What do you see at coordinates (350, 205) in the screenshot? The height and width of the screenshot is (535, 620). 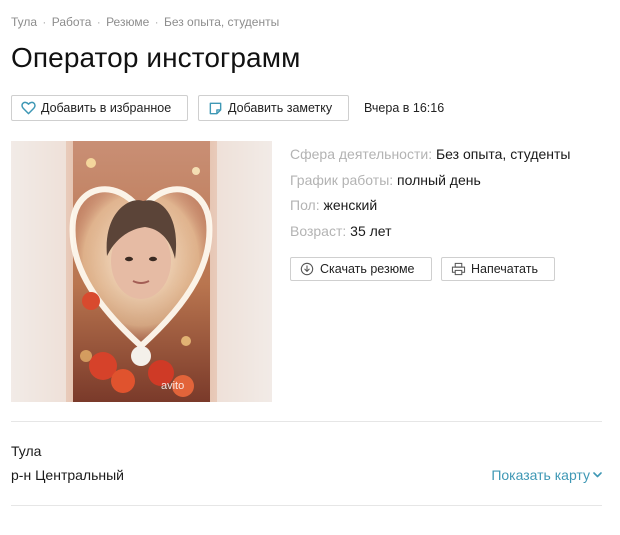 I see `detail-value: женский` at bounding box center [350, 205].